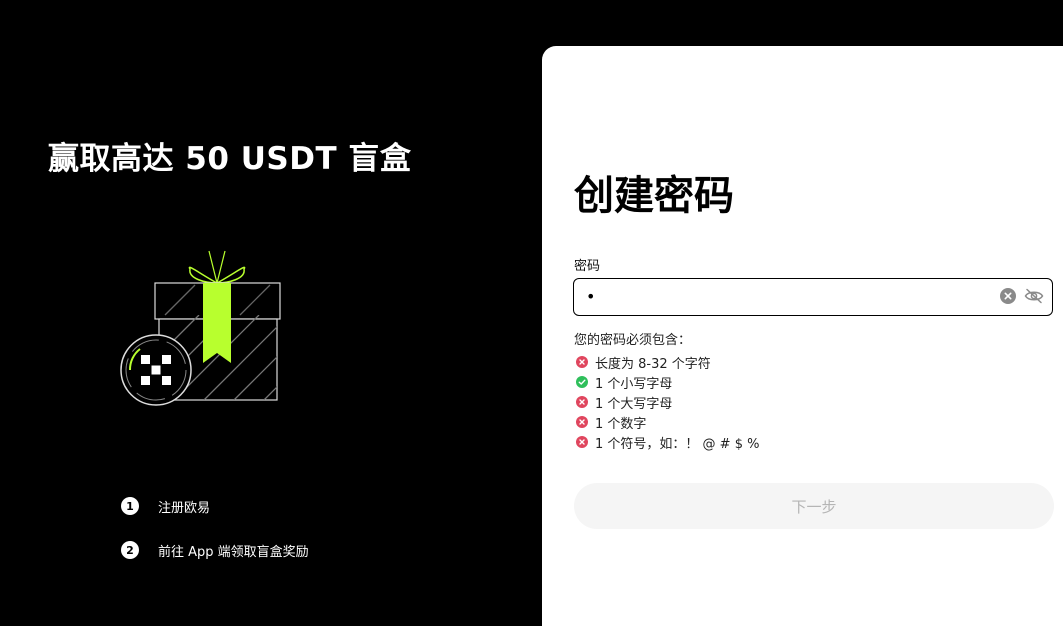 This screenshot has height=626, width=1063. What do you see at coordinates (634, 404) in the screenshot?
I see `requirement-text: 1 个大写字母` at bounding box center [634, 404].